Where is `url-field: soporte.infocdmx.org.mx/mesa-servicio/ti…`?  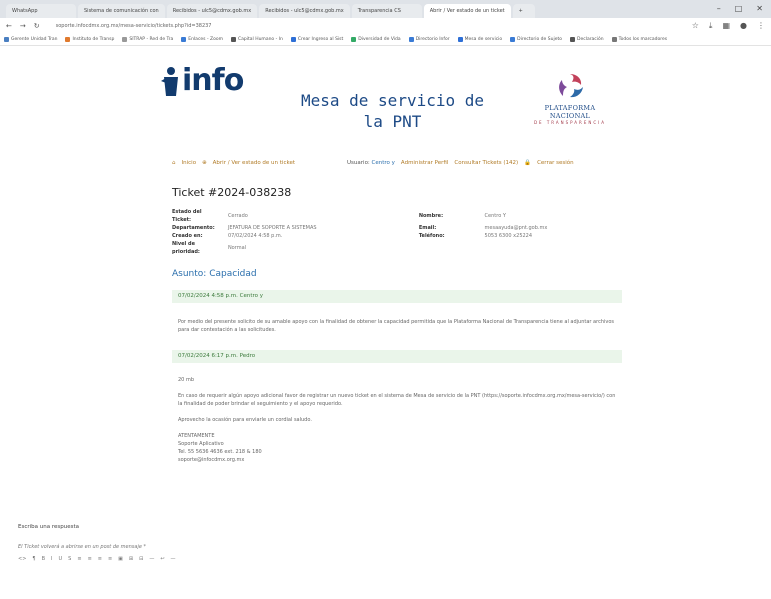 url-field: soporte.infocdmx.org.mx/mesa-servicio/ti… is located at coordinates (266, 26).